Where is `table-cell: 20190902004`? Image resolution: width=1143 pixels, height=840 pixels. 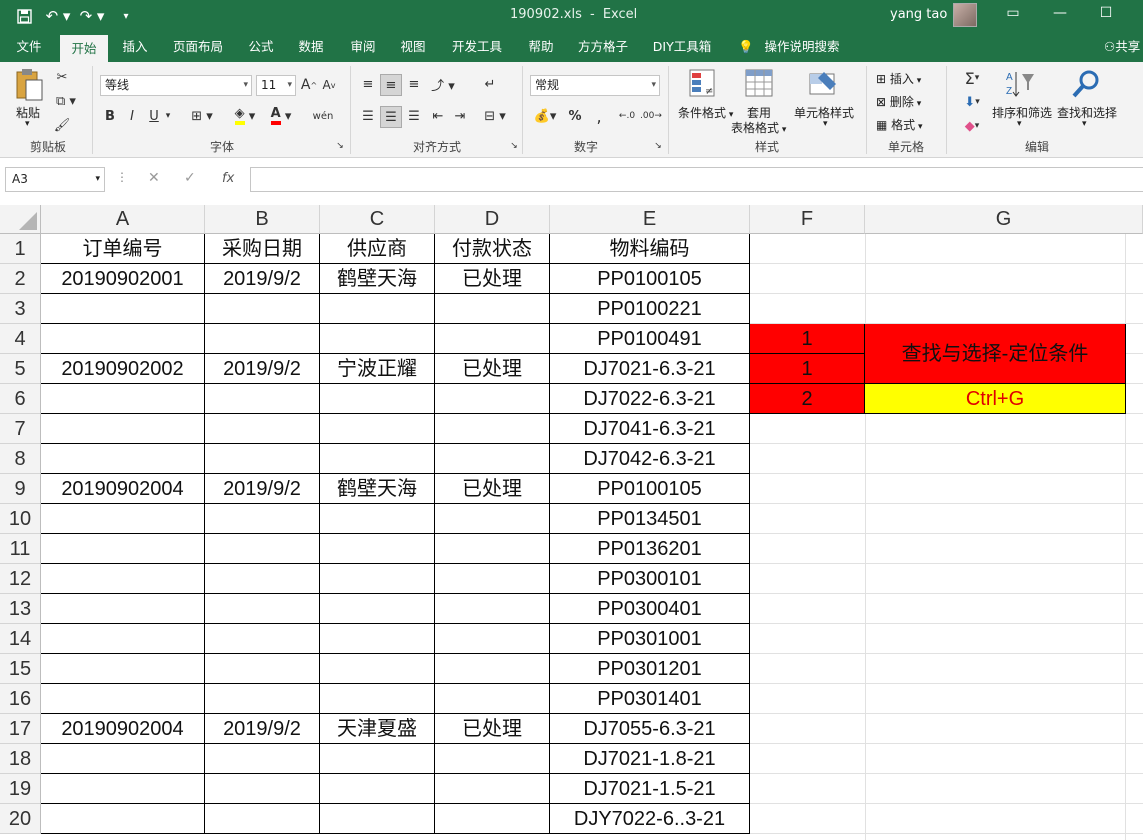 table-cell: 20190902004 is located at coordinates (123, 489).